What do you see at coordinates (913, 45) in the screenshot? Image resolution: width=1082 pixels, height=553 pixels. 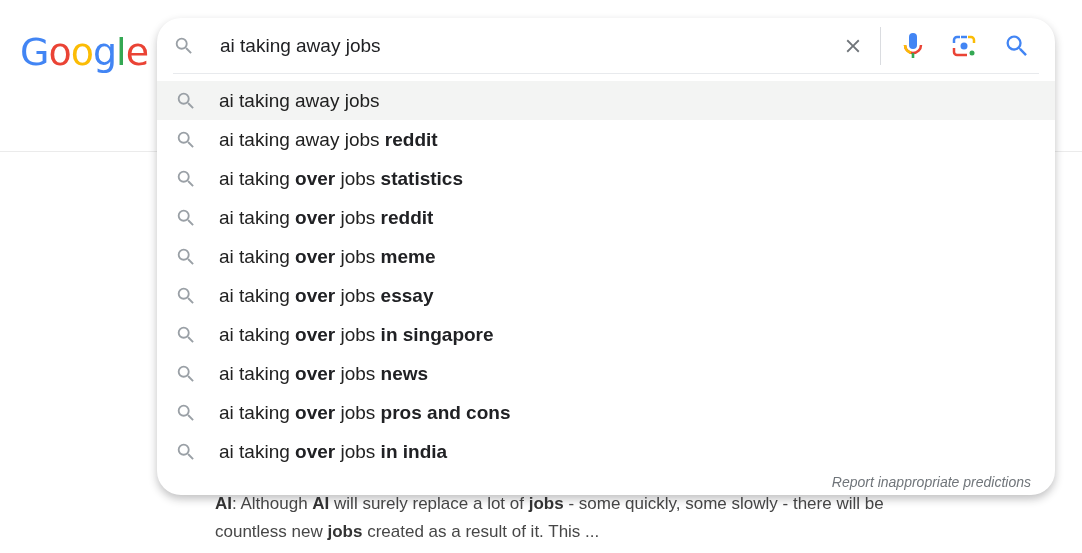 I see `microphone-icon` at bounding box center [913, 45].